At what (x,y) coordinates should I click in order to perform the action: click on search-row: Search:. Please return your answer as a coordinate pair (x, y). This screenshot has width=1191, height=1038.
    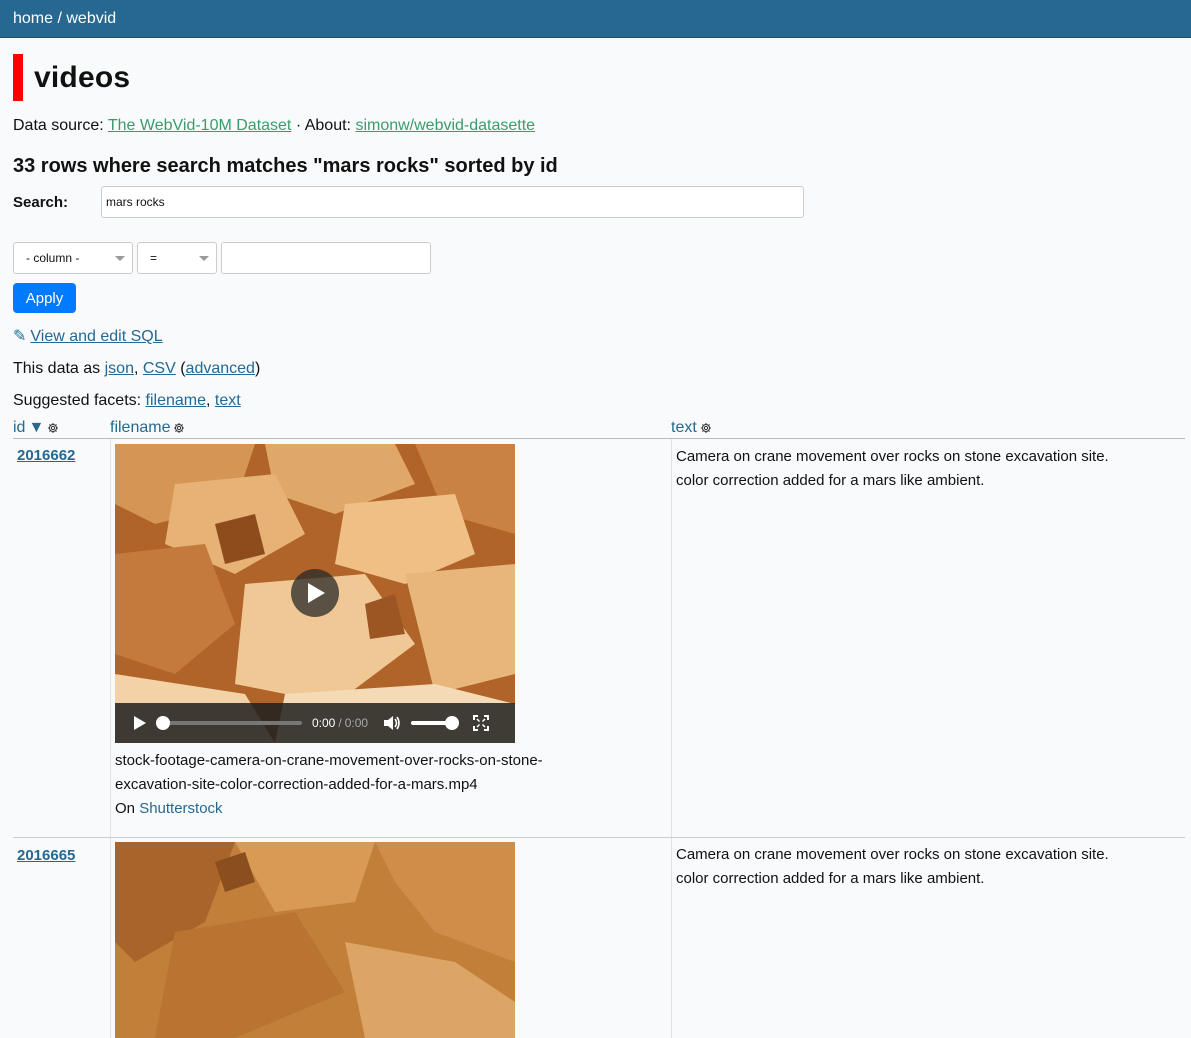
    Looking at the image, I should click on (602, 202).